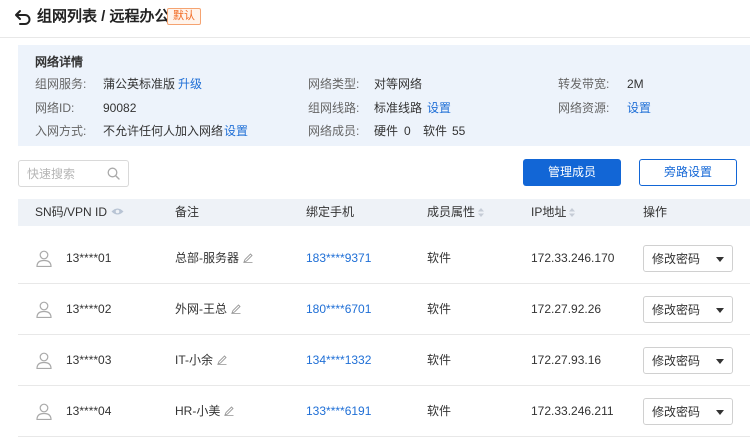 The image size is (750, 439). I want to click on row-sn: 13****02, so click(89, 309).